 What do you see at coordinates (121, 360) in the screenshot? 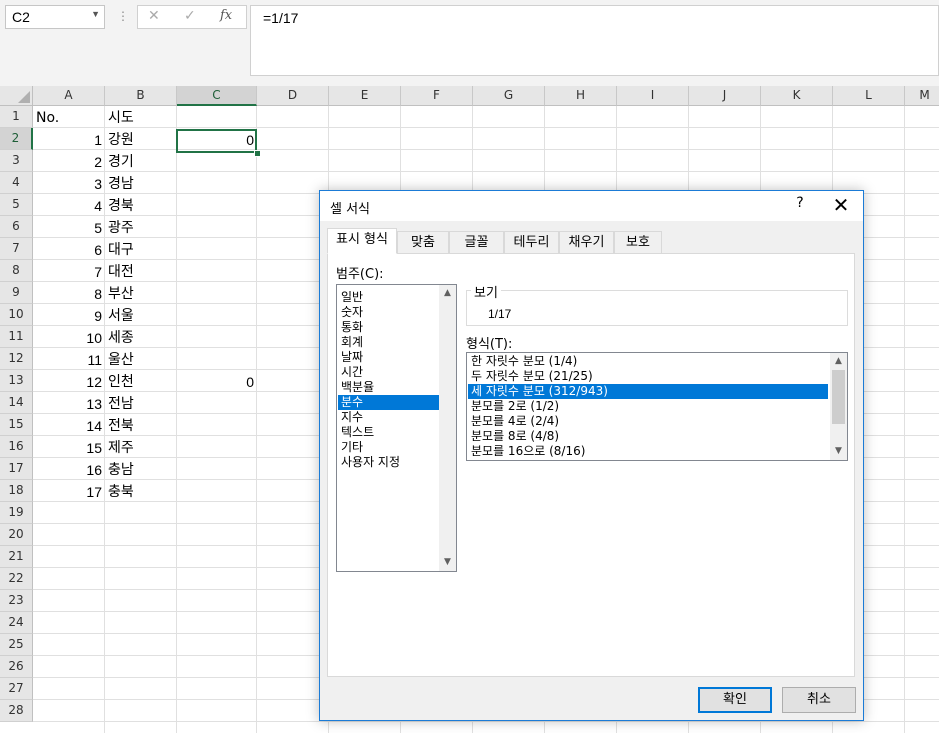
I see `cell-b: 울산` at bounding box center [121, 360].